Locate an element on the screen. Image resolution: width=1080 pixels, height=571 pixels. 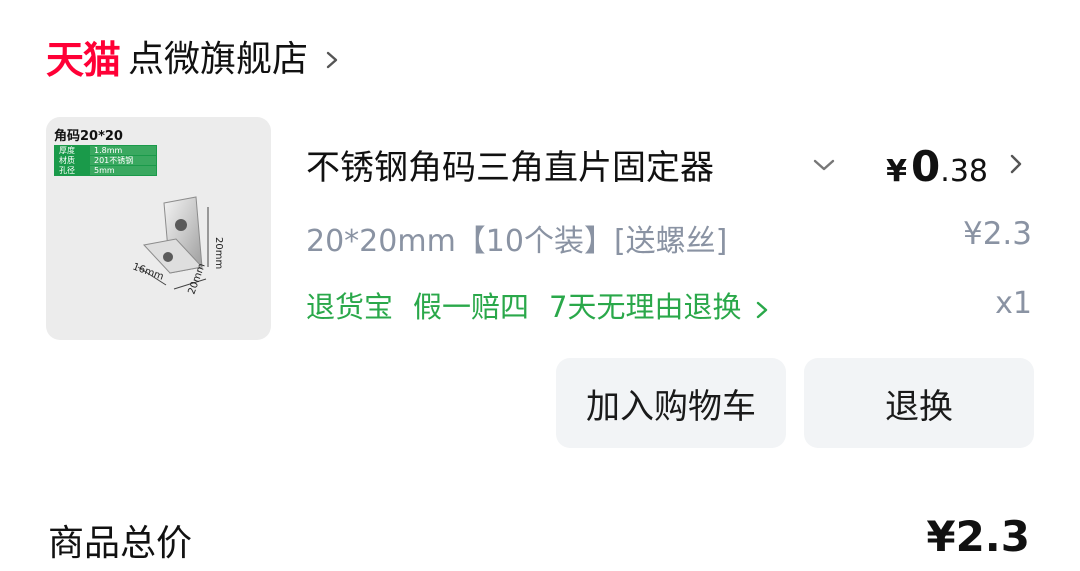
total-label: 商品总价 is located at coordinates (120, 543).